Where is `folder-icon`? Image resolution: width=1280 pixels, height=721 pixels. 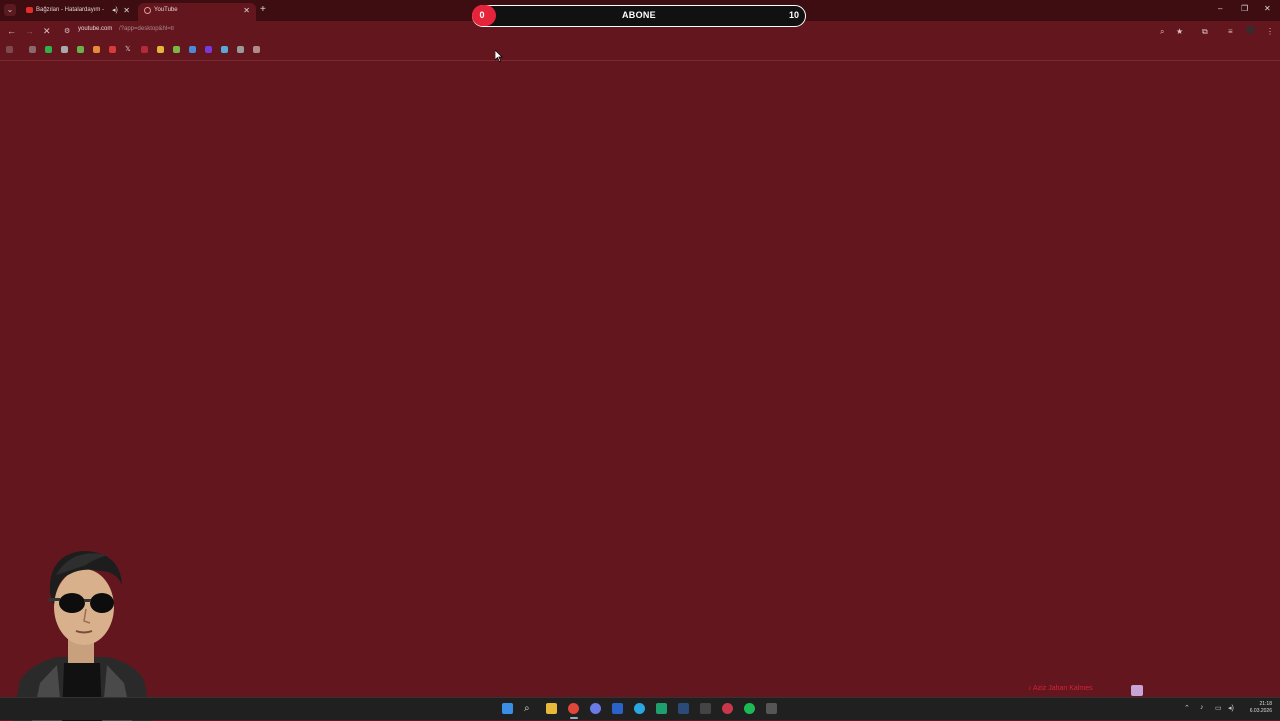 folder-icon is located at coordinates (160, 49).